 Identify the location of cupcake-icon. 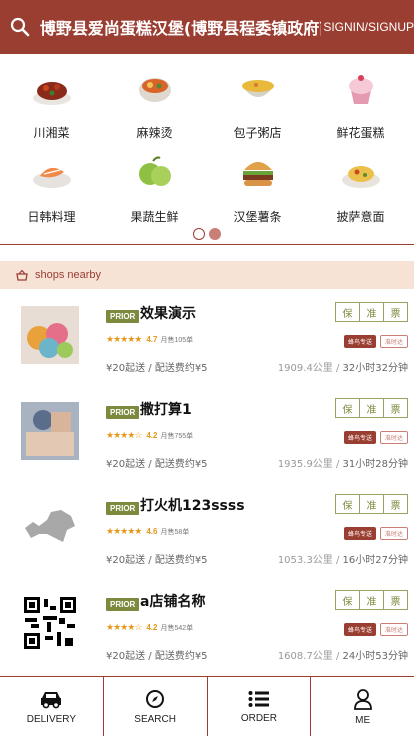
(360, 89).